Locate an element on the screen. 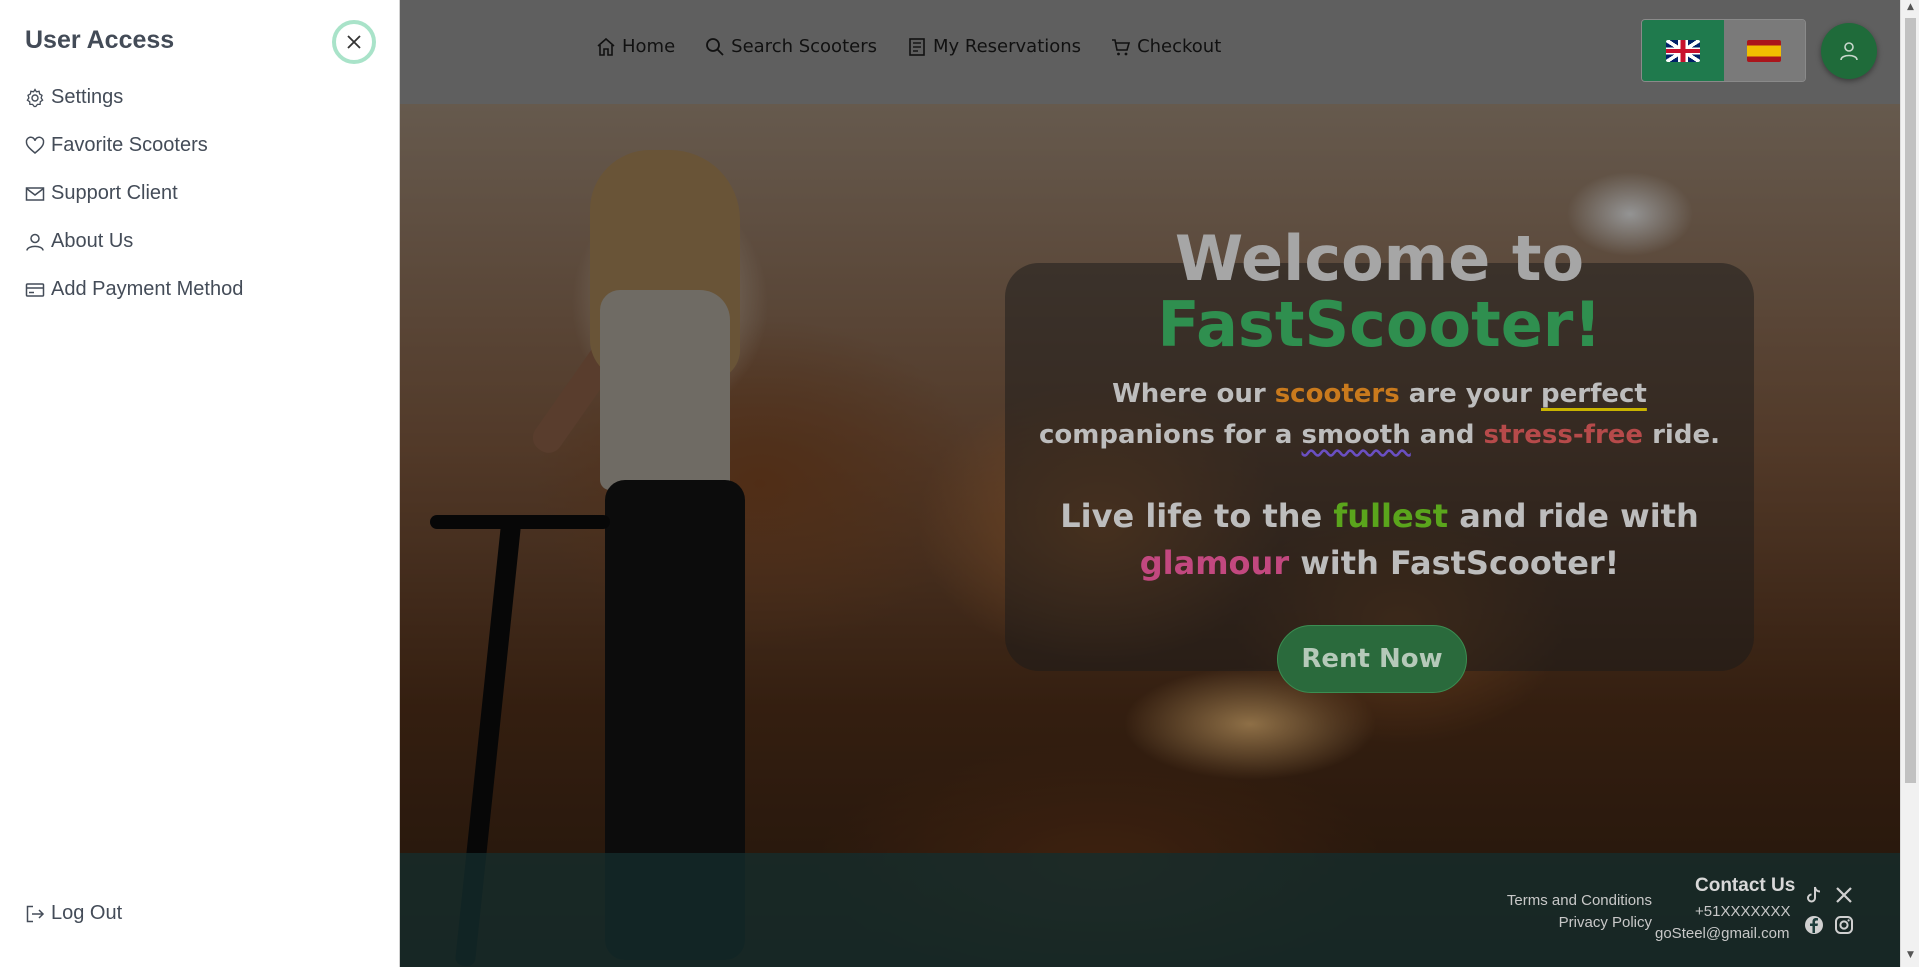 The height and width of the screenshot is (967, 1919). instagram-icon is located at coordinates (1844, 925).